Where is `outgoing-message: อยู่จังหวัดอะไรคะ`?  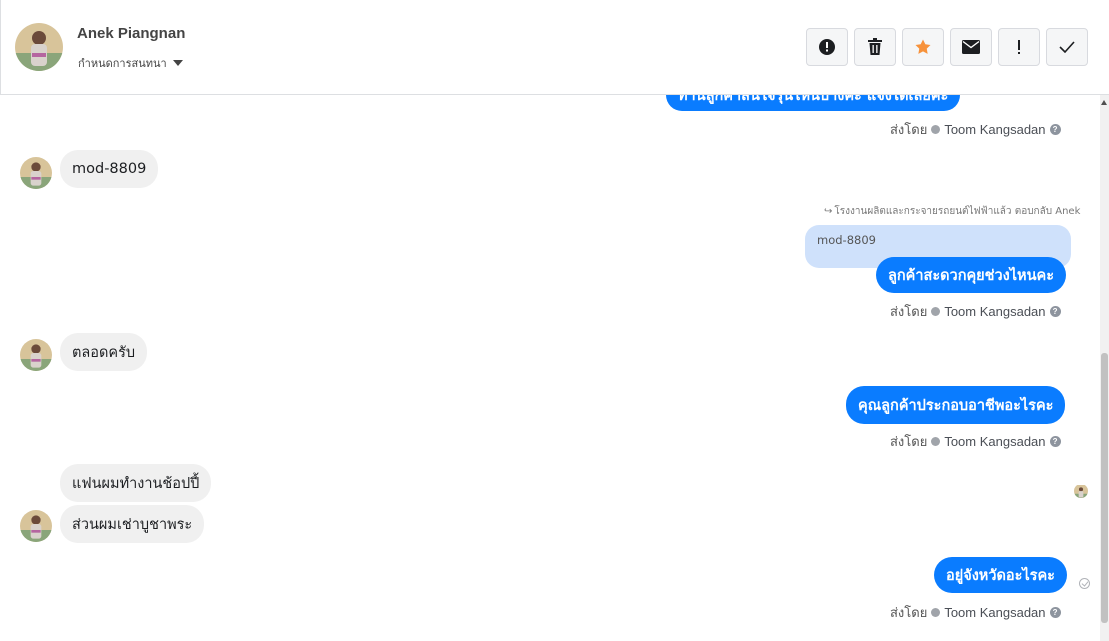 outgoing-message: อยู่จังหวัดอะไรคะ is located at coordinates (1000, 575).